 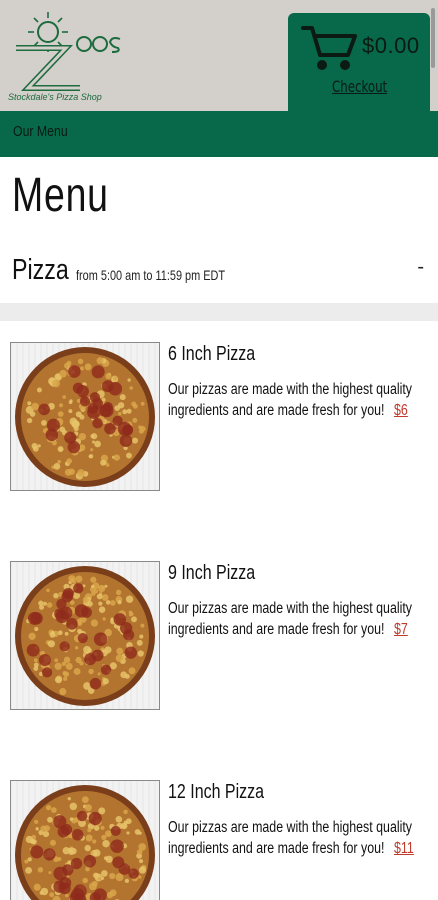 What do you see at coordinates (60, 195) in the screenshot?
I see `page-title: Menu` at bounding box center [60, 195].